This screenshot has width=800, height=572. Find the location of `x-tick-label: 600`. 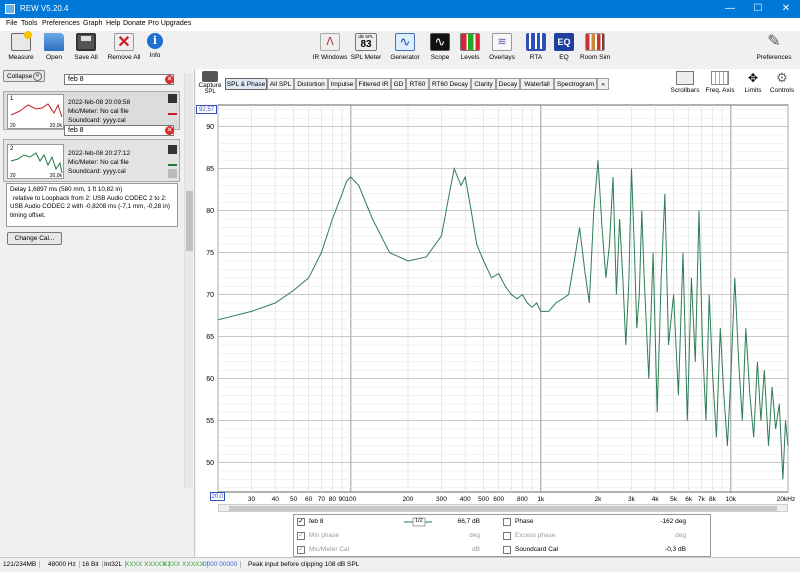

x-tick-label: 600 is located at coordinates (498, 499).